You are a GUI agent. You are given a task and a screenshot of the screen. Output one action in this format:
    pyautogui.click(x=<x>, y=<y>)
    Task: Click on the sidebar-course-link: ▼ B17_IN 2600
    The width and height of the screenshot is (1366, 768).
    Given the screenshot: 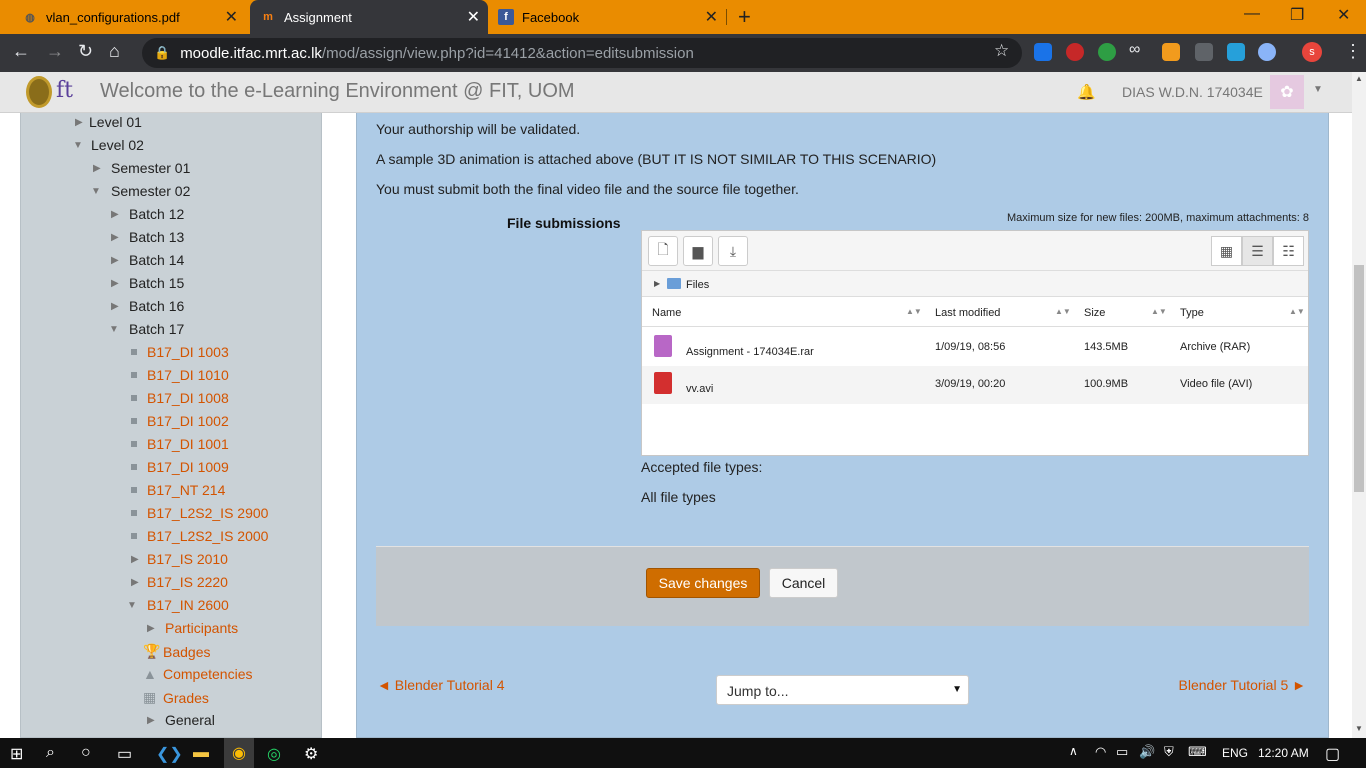 What is the action you would take?
    pyautogui.click(x=178, y=605)
    